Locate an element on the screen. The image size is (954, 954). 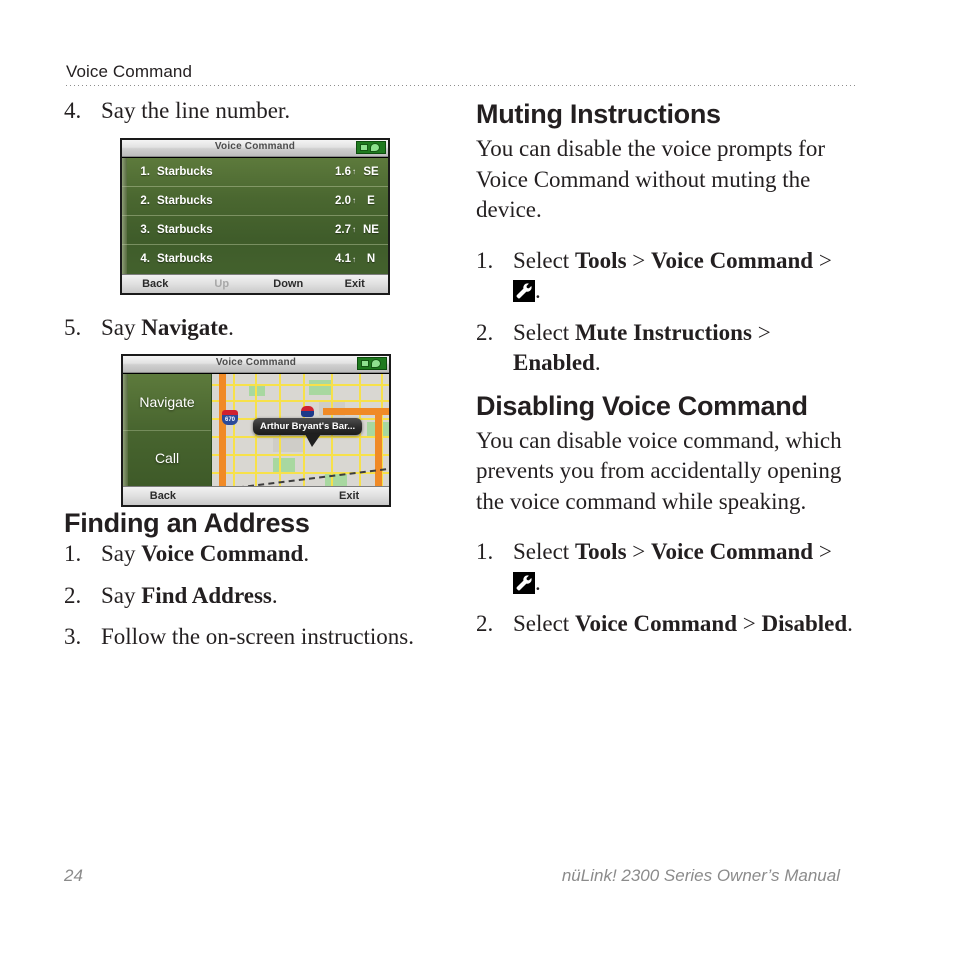
row-index: 1. is located at coordinates (145, 171).